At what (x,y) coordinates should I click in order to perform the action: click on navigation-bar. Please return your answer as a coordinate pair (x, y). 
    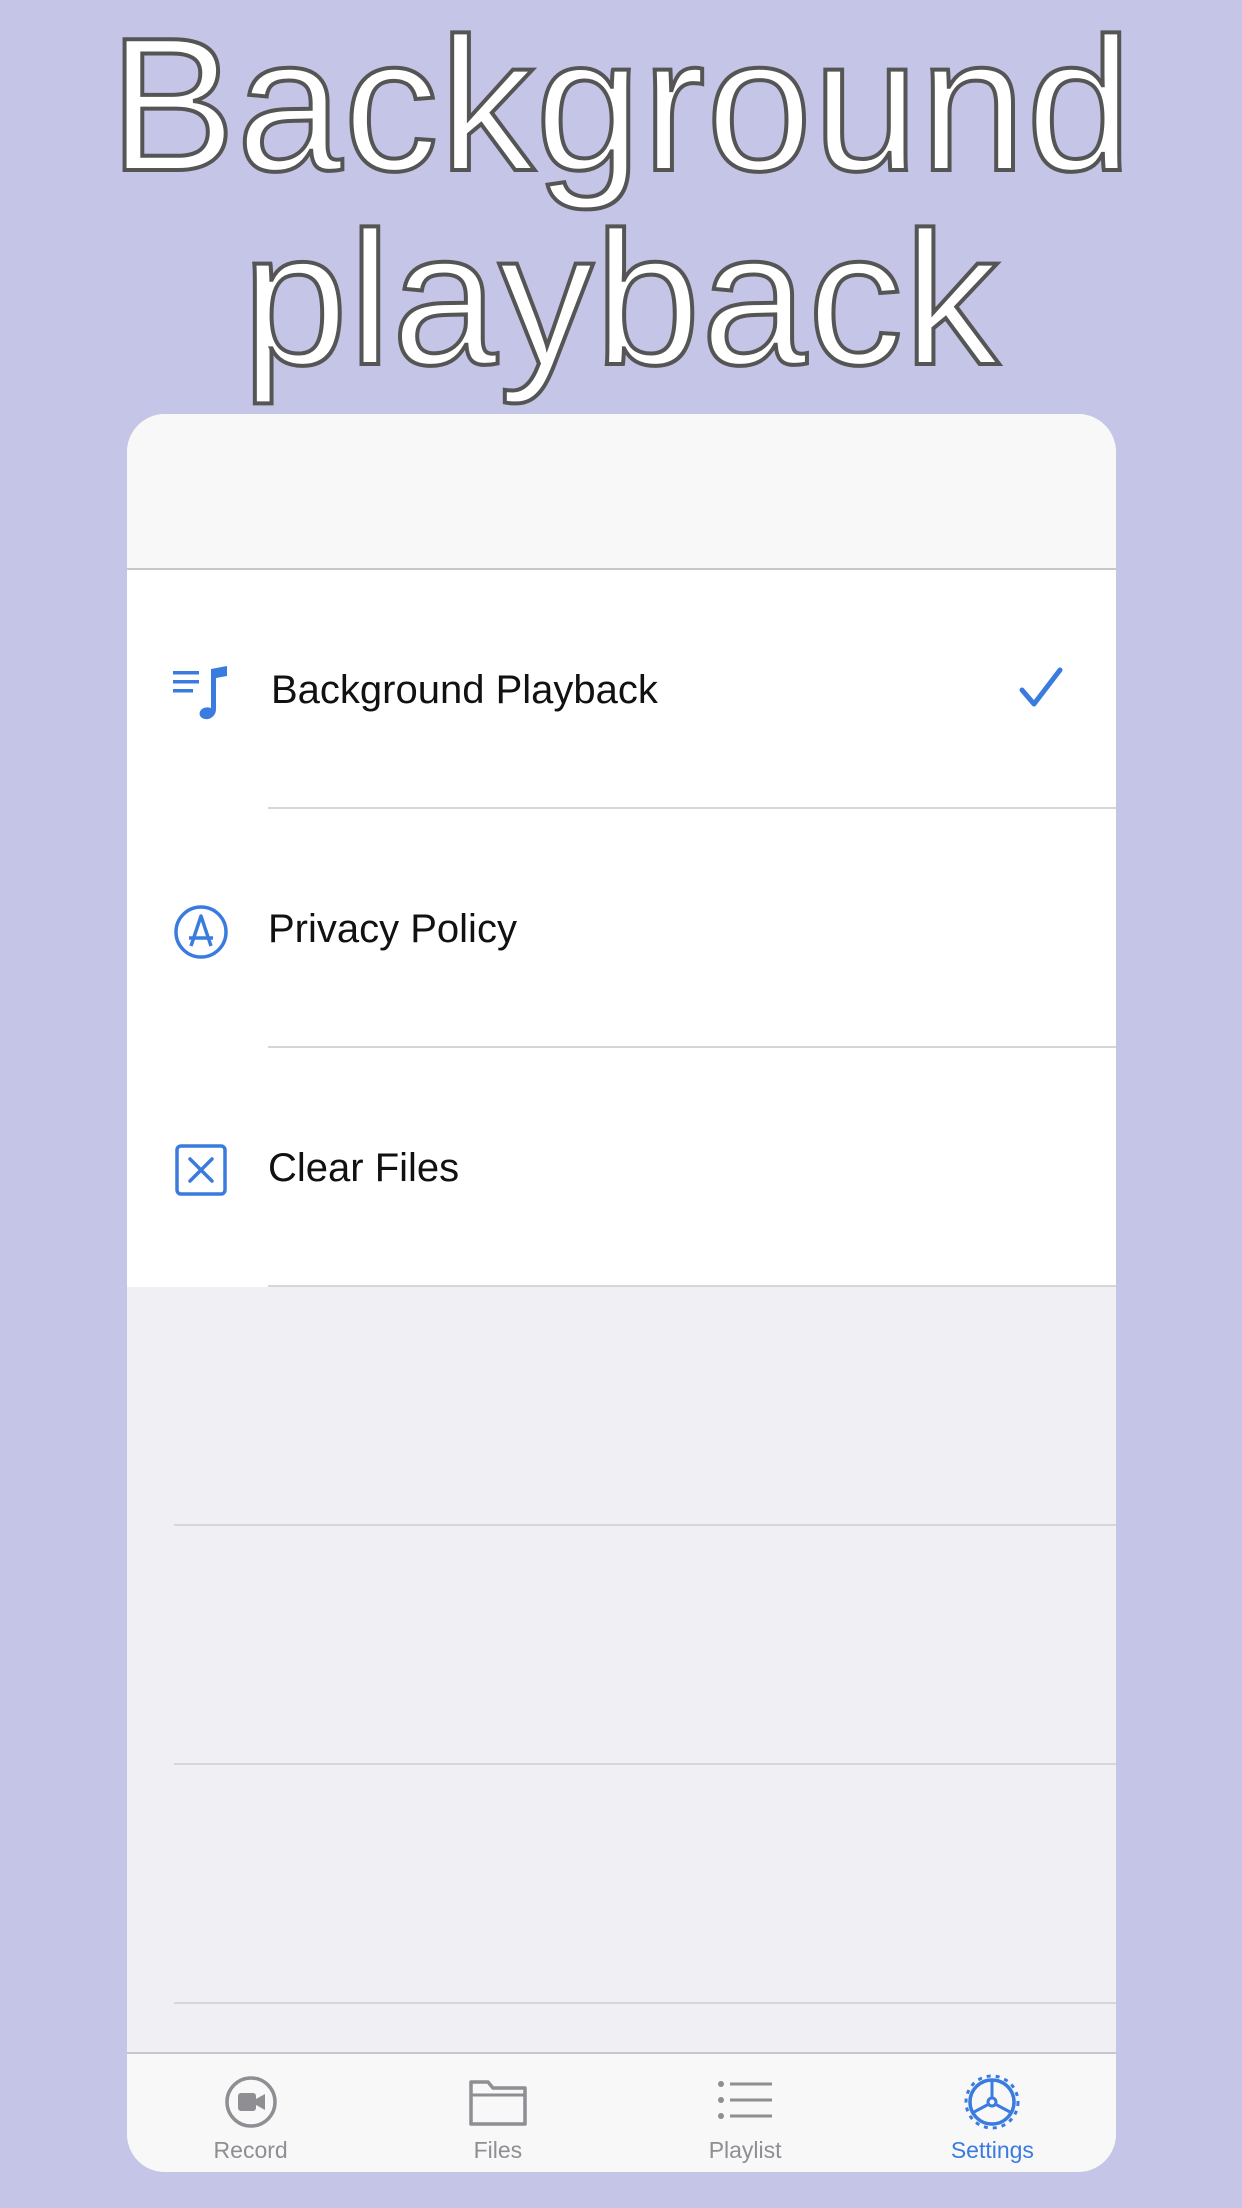
    Looking at the image, I should click on (621, 492).